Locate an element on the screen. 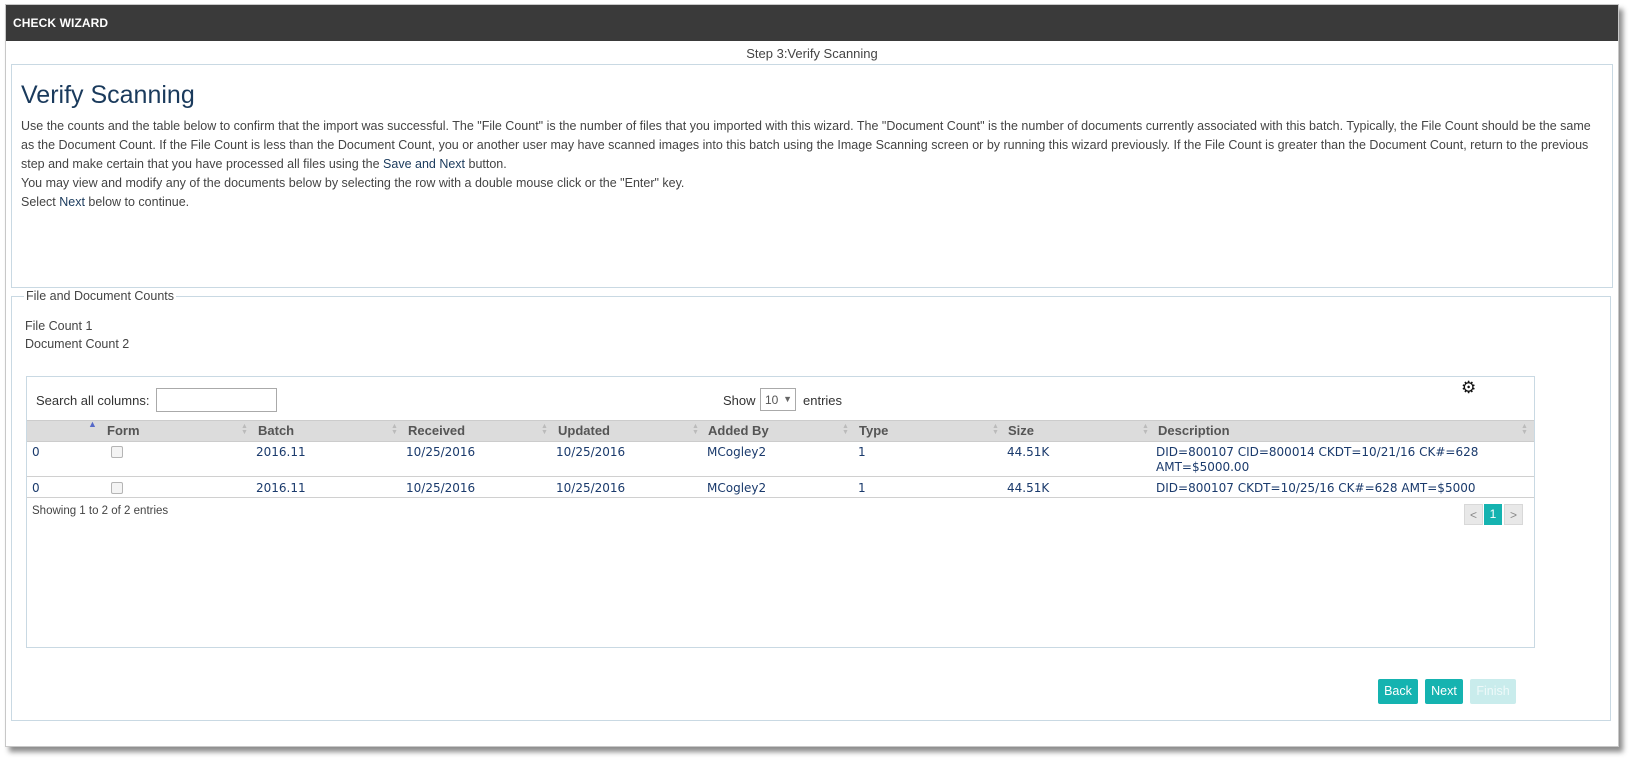  column-header-received: Received is located at coordinates (436, 431).